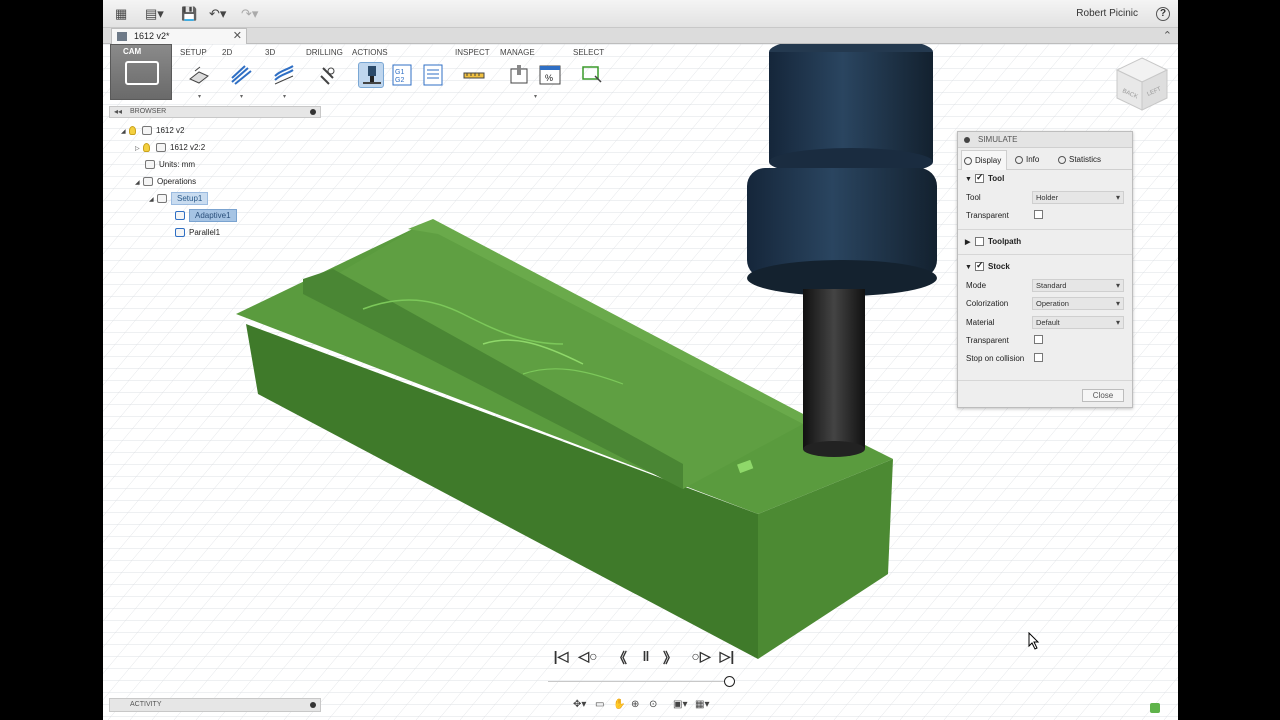  What do you see at coordinates (370, 52) in the screenshot?
I see `ribbon-group-actions: ACTIONS` at bounding box center [370, 52].